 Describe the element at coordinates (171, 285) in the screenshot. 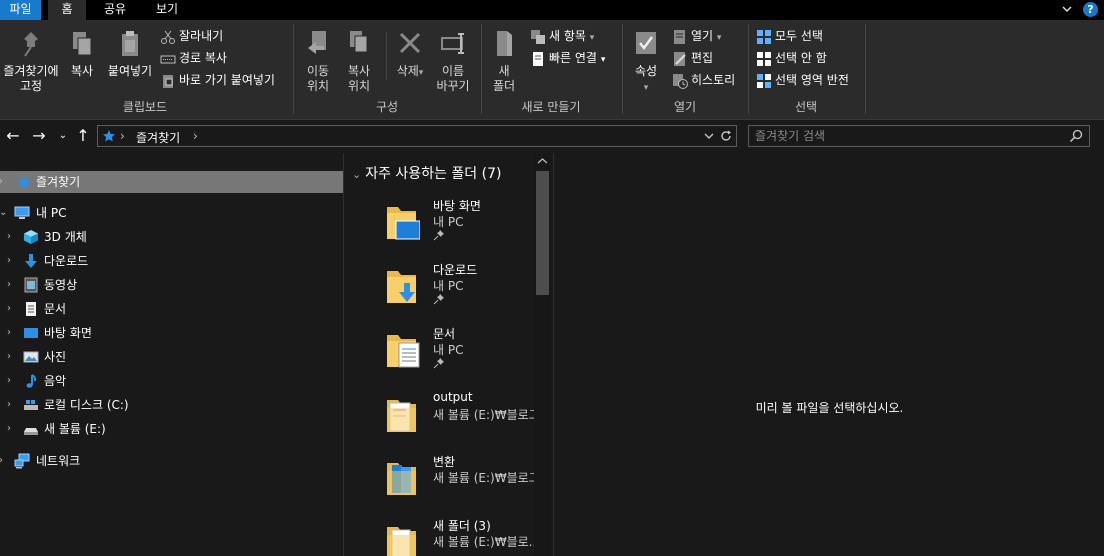

I see `tree-item-videos: › 동영상` at that location.